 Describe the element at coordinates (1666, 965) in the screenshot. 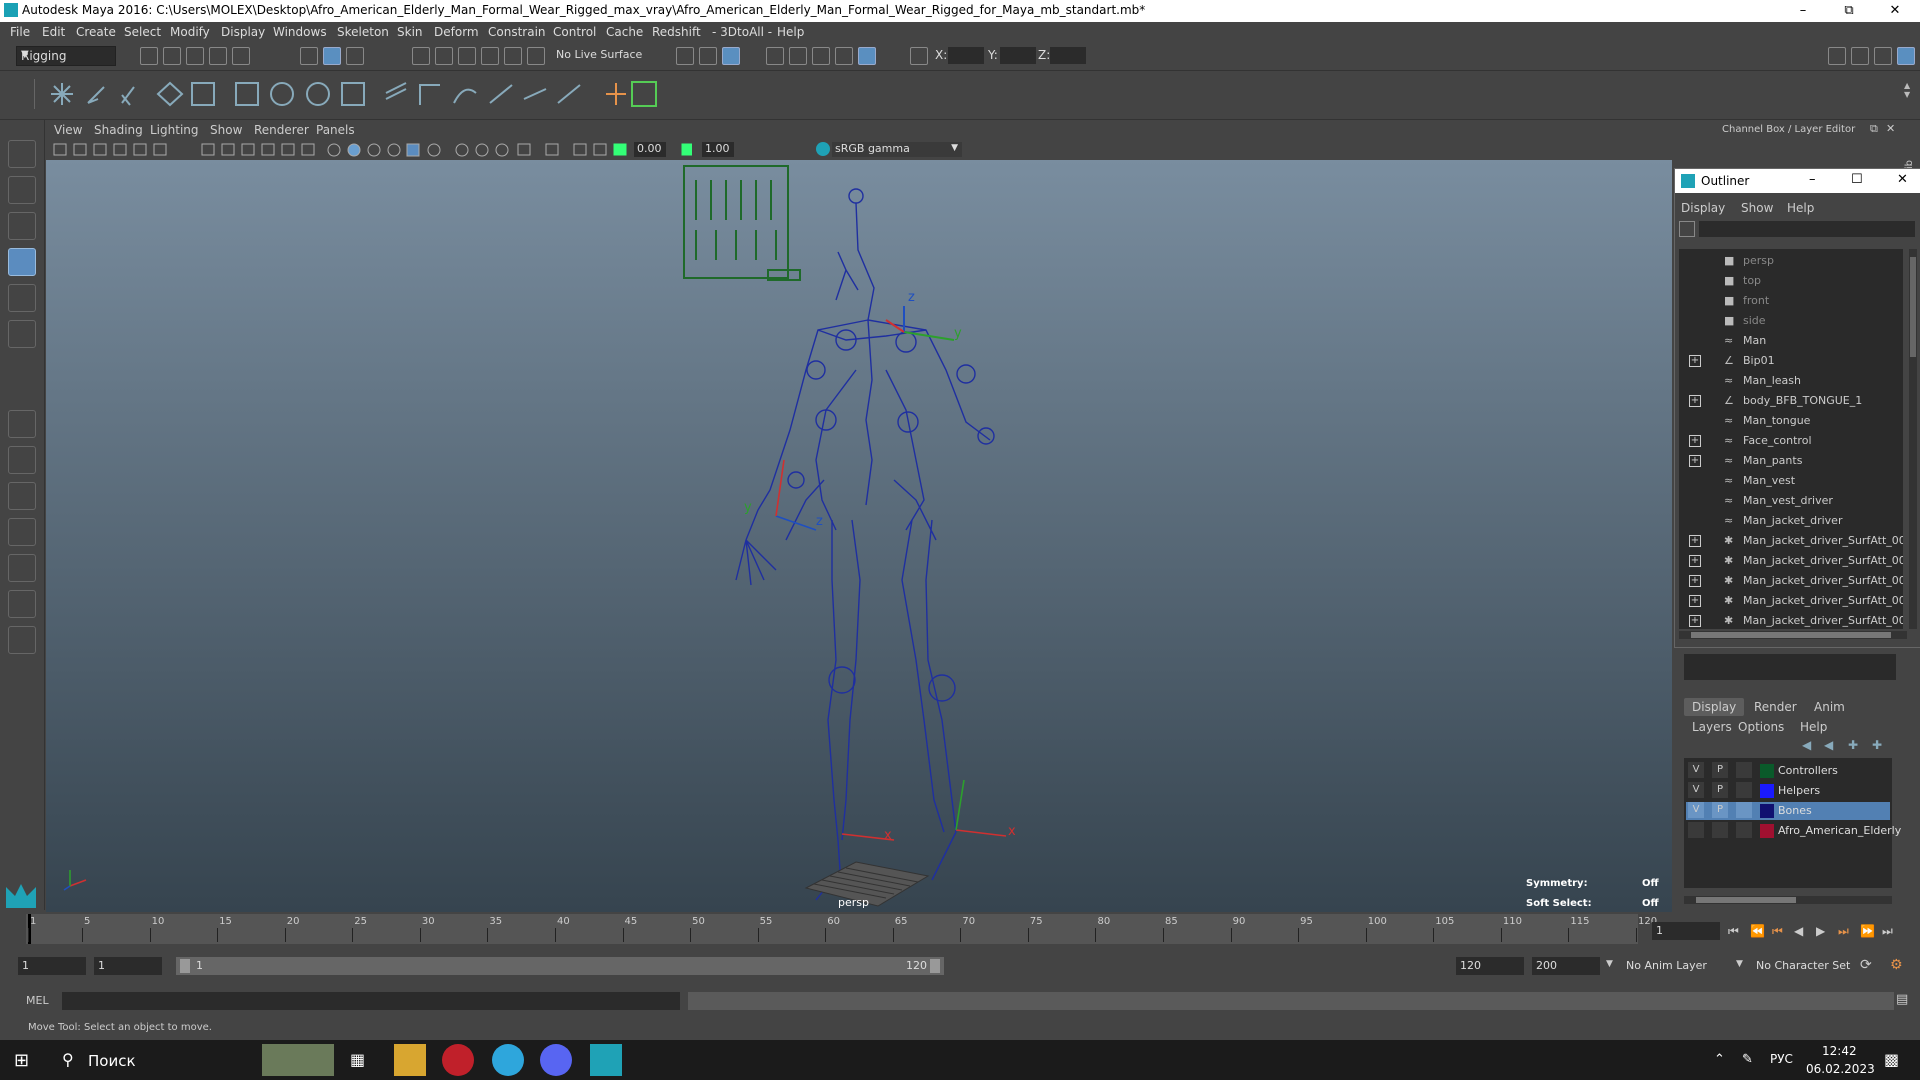

I see `anim-layer-select: No Anim Layer` at that location.